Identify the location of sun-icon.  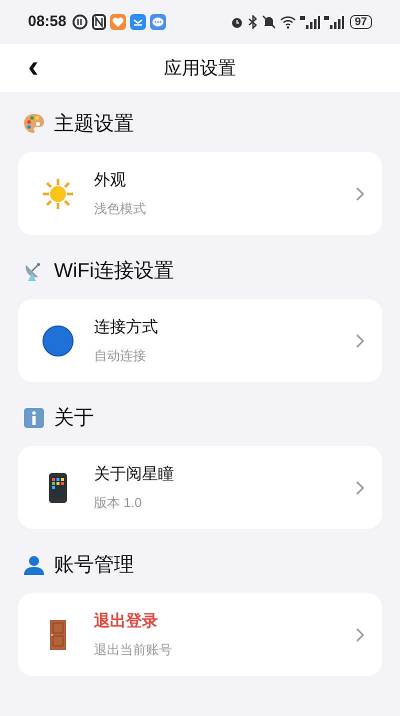
(58, 194).